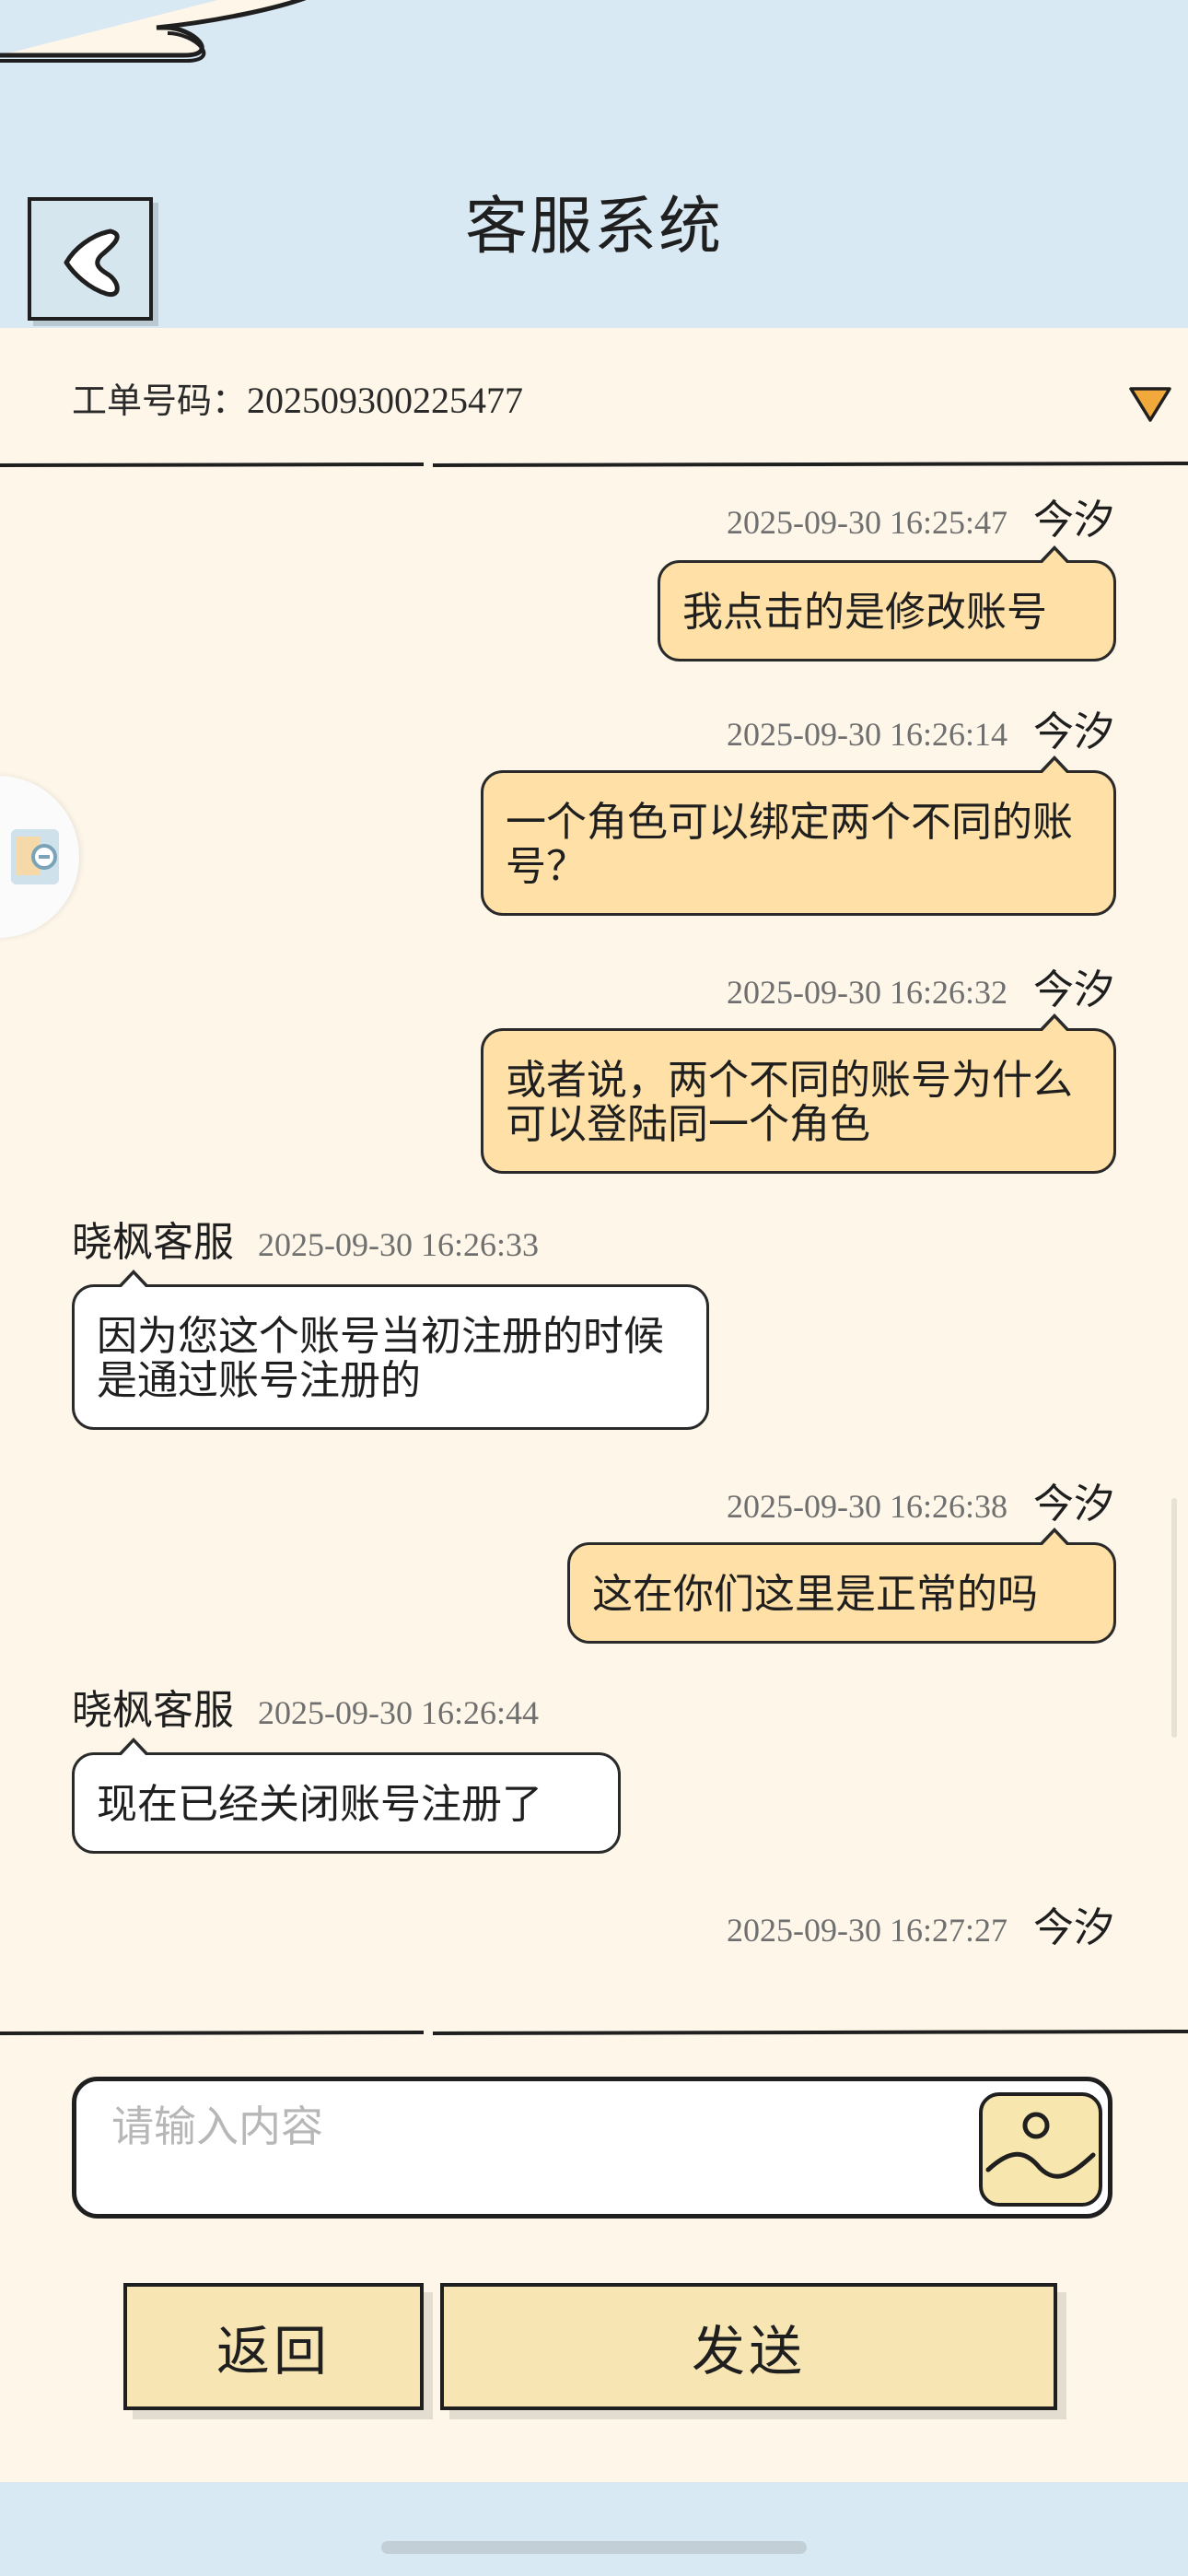 This screenshot has height=2576, width=1188. I want to click on header: 客服系统, so click(594, 164).